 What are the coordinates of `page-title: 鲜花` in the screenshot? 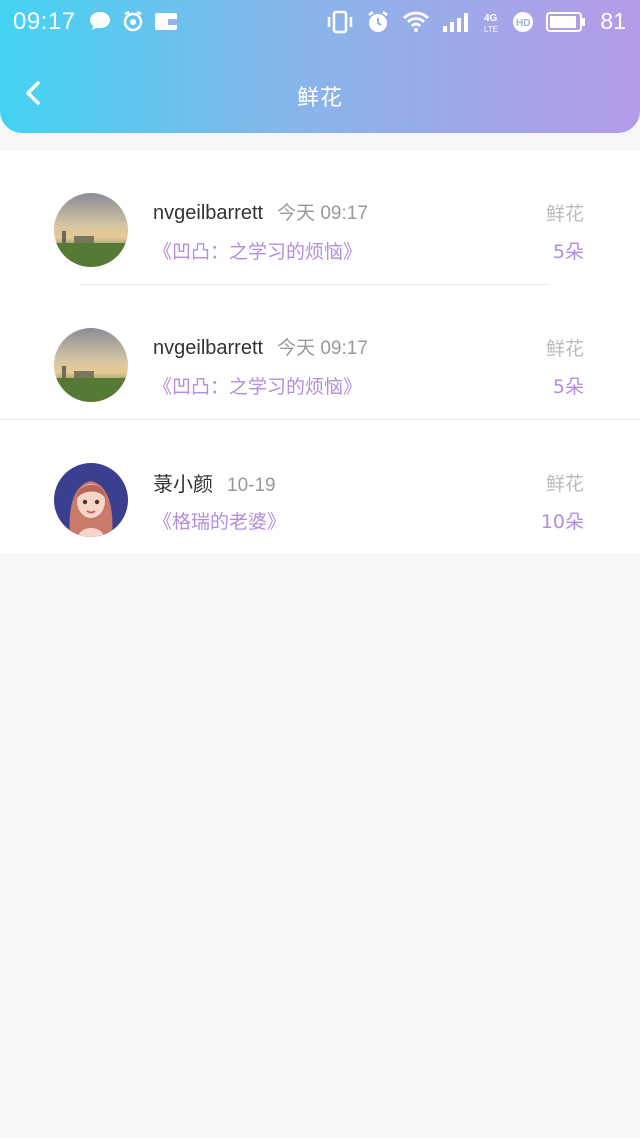 It's located at (319, 98).